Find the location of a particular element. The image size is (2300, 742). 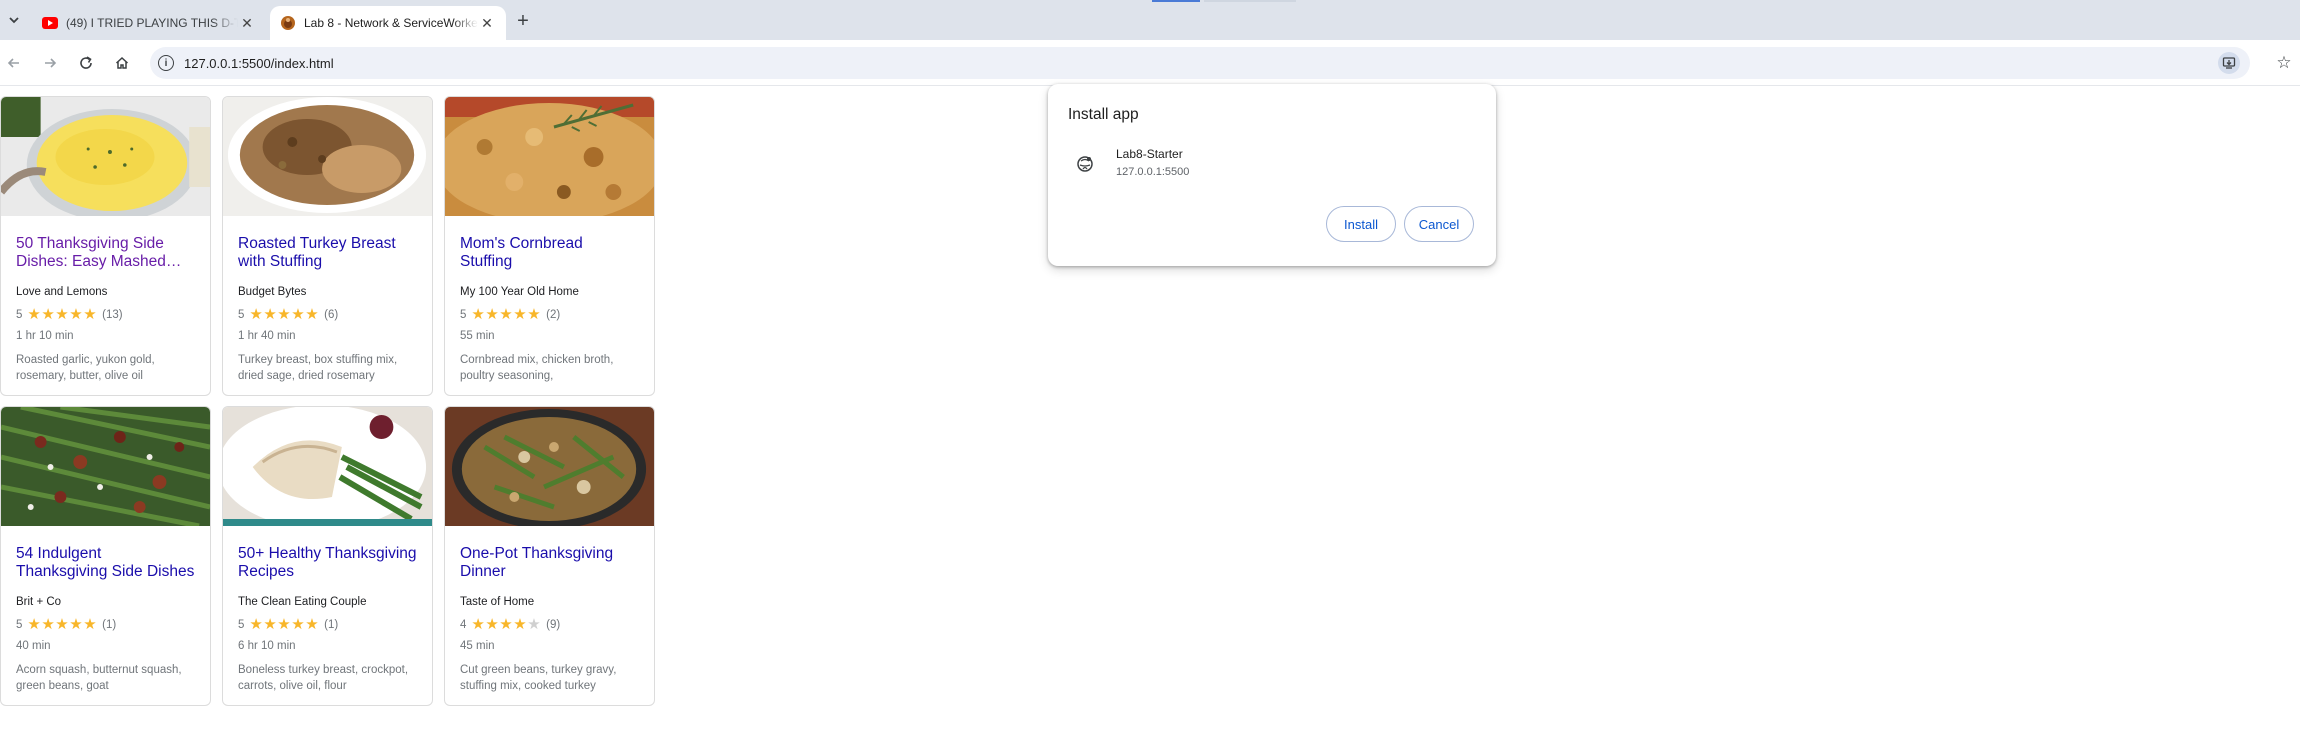

rating-value: 4 is located at coordinates (463, 625).